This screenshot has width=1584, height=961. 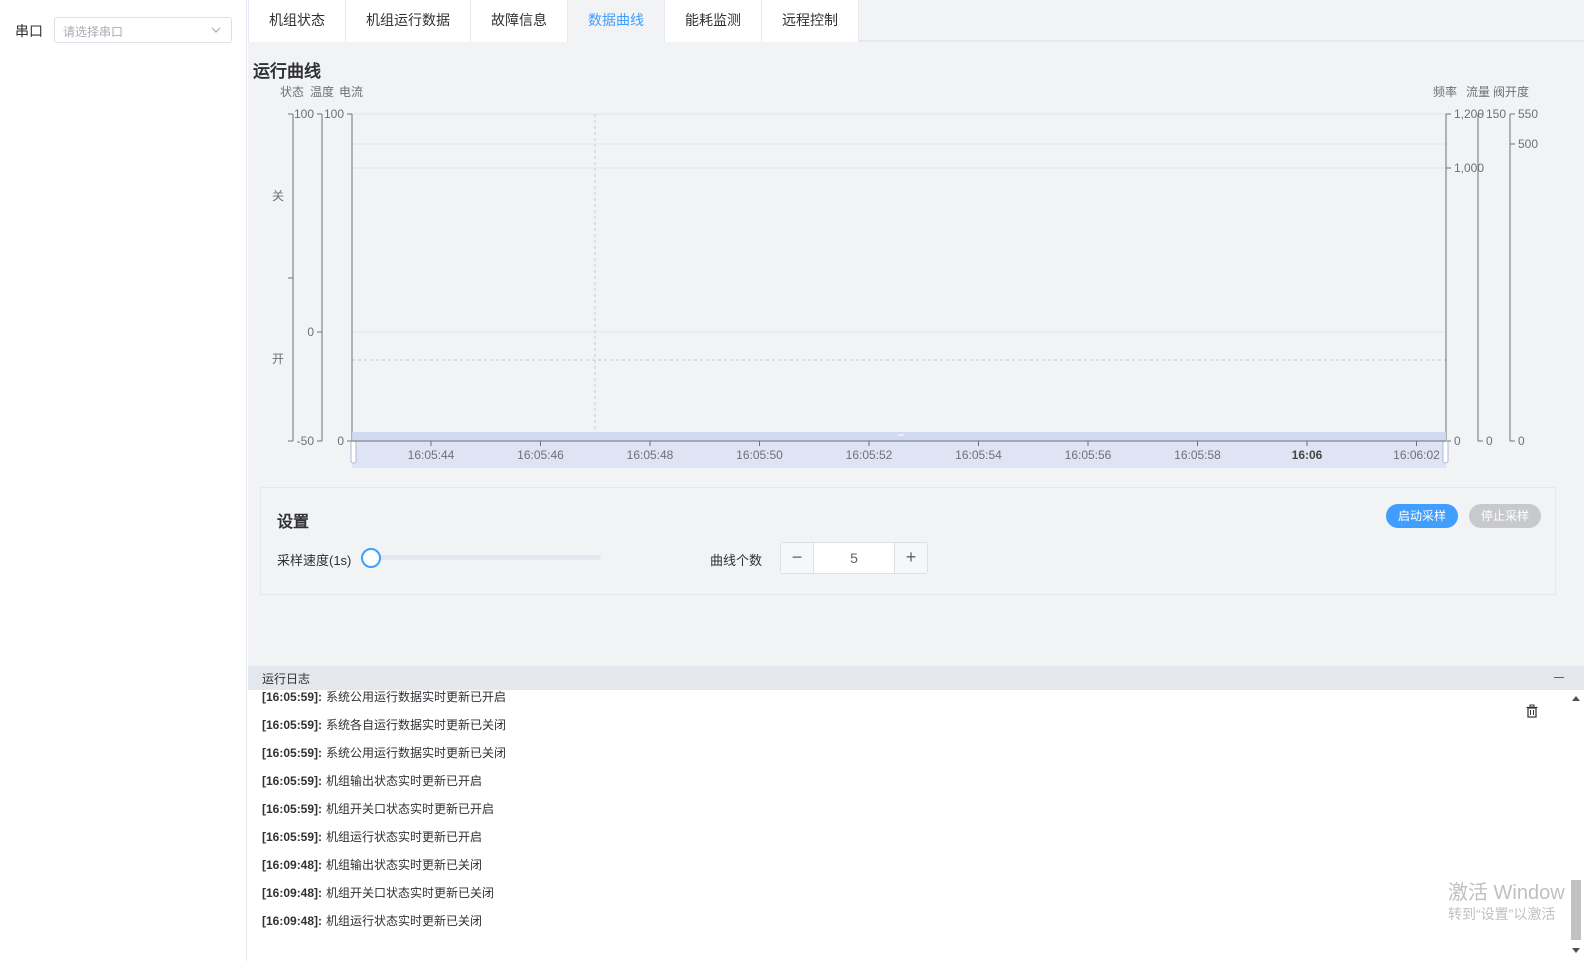 What do you see at coordinates (1528, 144) in the screenshot?
I see `tick-valve-500: 500` at bounding box center [1528, 144].